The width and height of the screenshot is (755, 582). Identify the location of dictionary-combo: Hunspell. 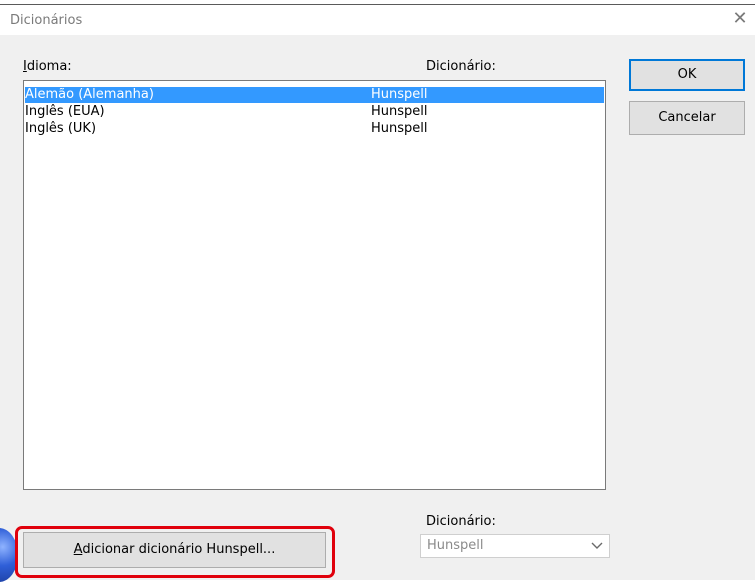
(515, 546).